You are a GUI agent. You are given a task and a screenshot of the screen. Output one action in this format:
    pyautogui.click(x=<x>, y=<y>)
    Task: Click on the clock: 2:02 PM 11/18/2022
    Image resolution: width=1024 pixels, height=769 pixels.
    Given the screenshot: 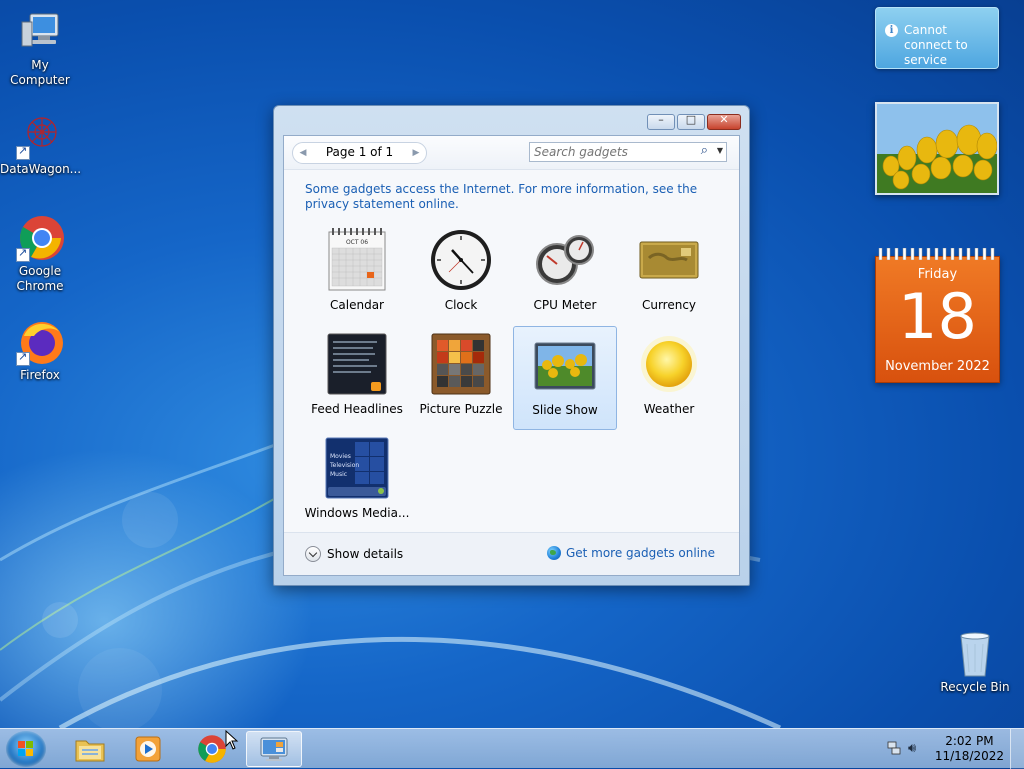 What is the action you would take?
    pyautogui.click(x=969, y=749)
    